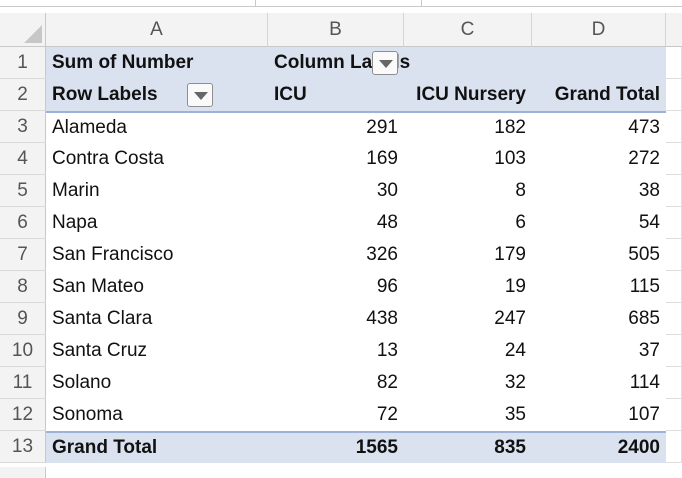 The width and height of the screenshot is (682, 478). What do you see at coordinates (336, 383) in the screenshot?
I see `pivot-value-icu: 82` at bounding box center [336, 383].